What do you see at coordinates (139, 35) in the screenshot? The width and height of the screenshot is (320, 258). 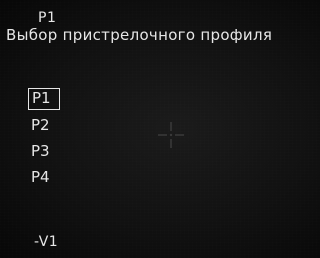 I see `page-title: Выбор пристрелочного профиля` at bounding box center [139, 35].